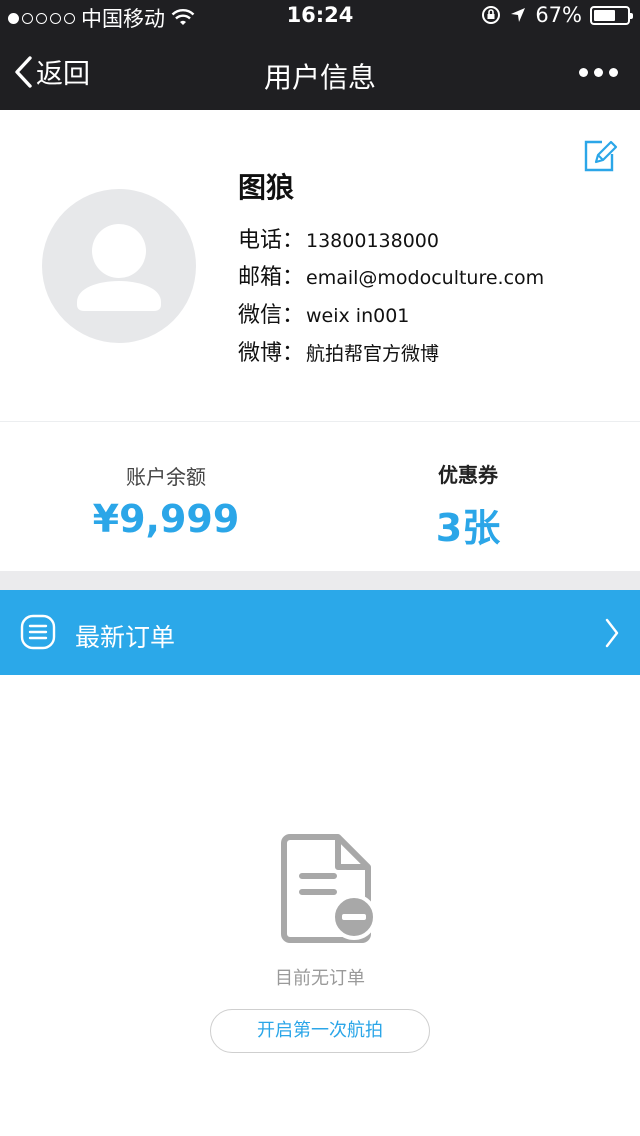 The height and width of the screenshot is (1136, 640). I want to click on battery-icon, so click(611, 15).